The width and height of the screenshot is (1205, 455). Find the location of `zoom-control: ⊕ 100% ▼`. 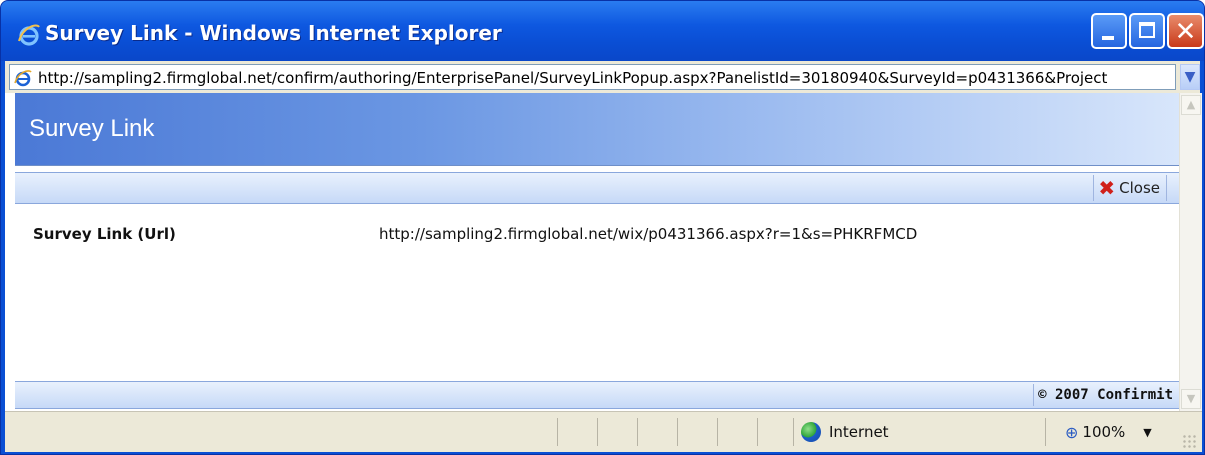

zoom-control: ⊕ 100% ▼ is located at coordinates (1108, 432).